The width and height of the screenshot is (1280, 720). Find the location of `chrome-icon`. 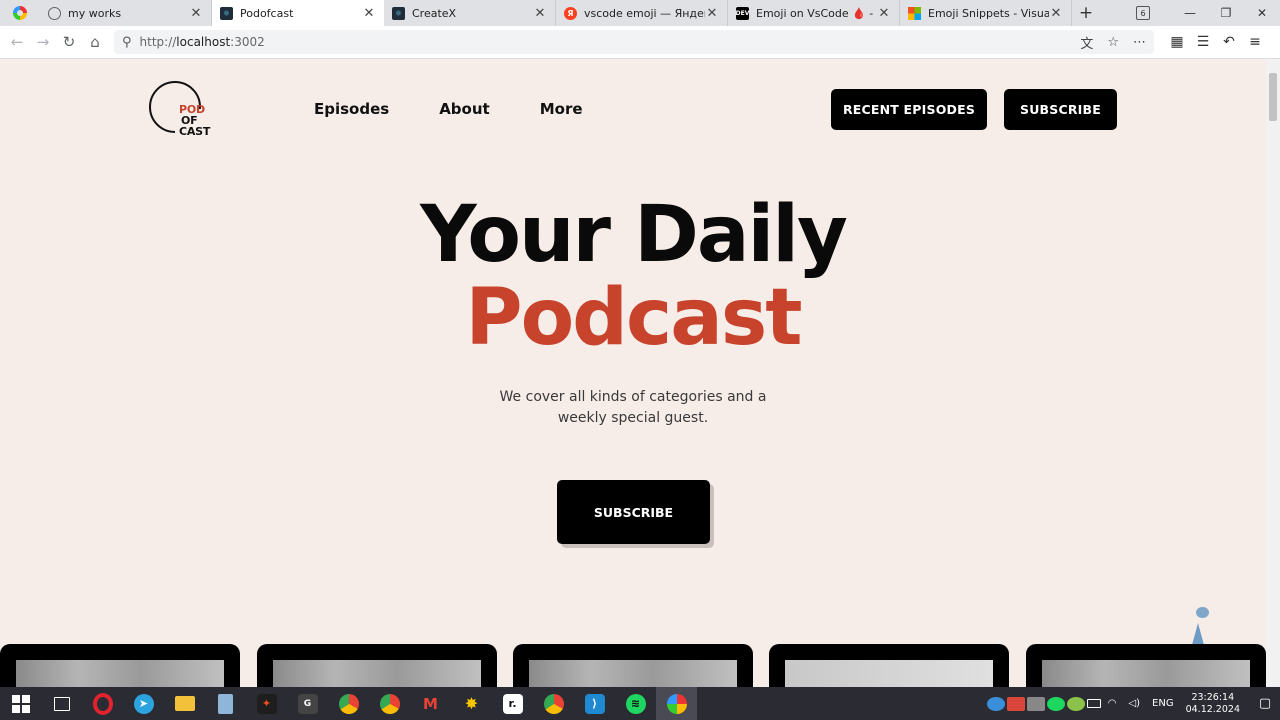

chrome-icon is located at coordinates (553, 703).